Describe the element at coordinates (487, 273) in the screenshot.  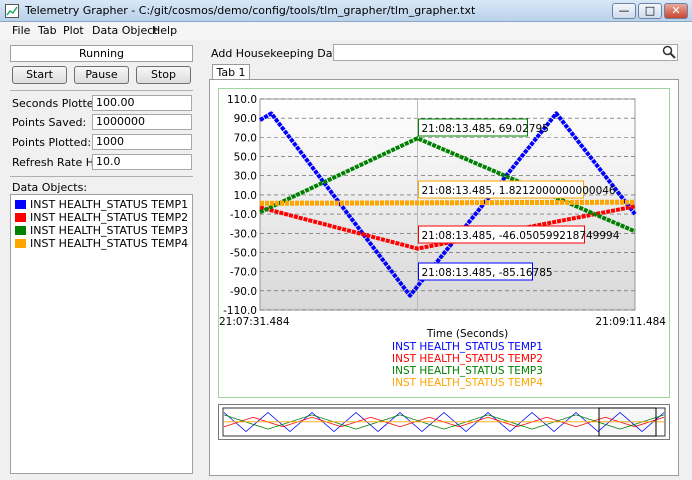
I see `data-label: 21:08:13.485, -85.16785` at that location.